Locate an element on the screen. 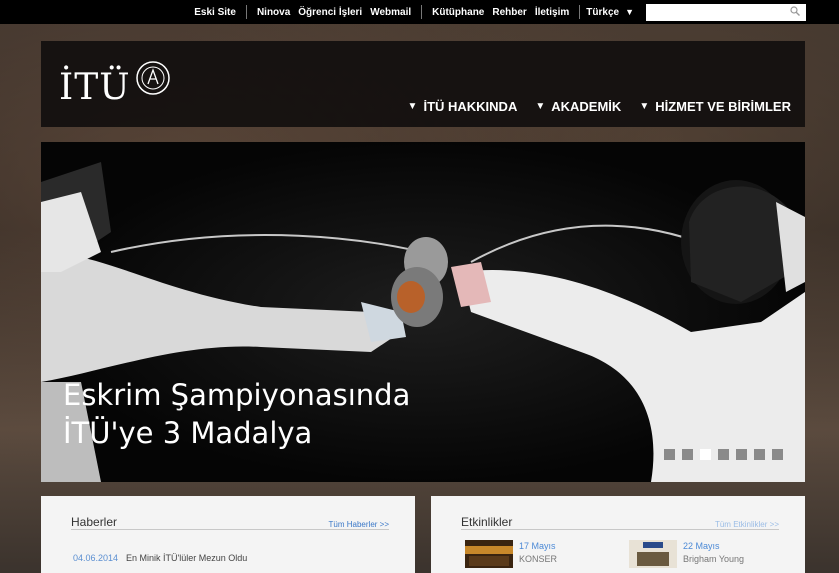  link-ogrenci-isleri: Öğrenci İşleri is located at coordinates (330, 12).